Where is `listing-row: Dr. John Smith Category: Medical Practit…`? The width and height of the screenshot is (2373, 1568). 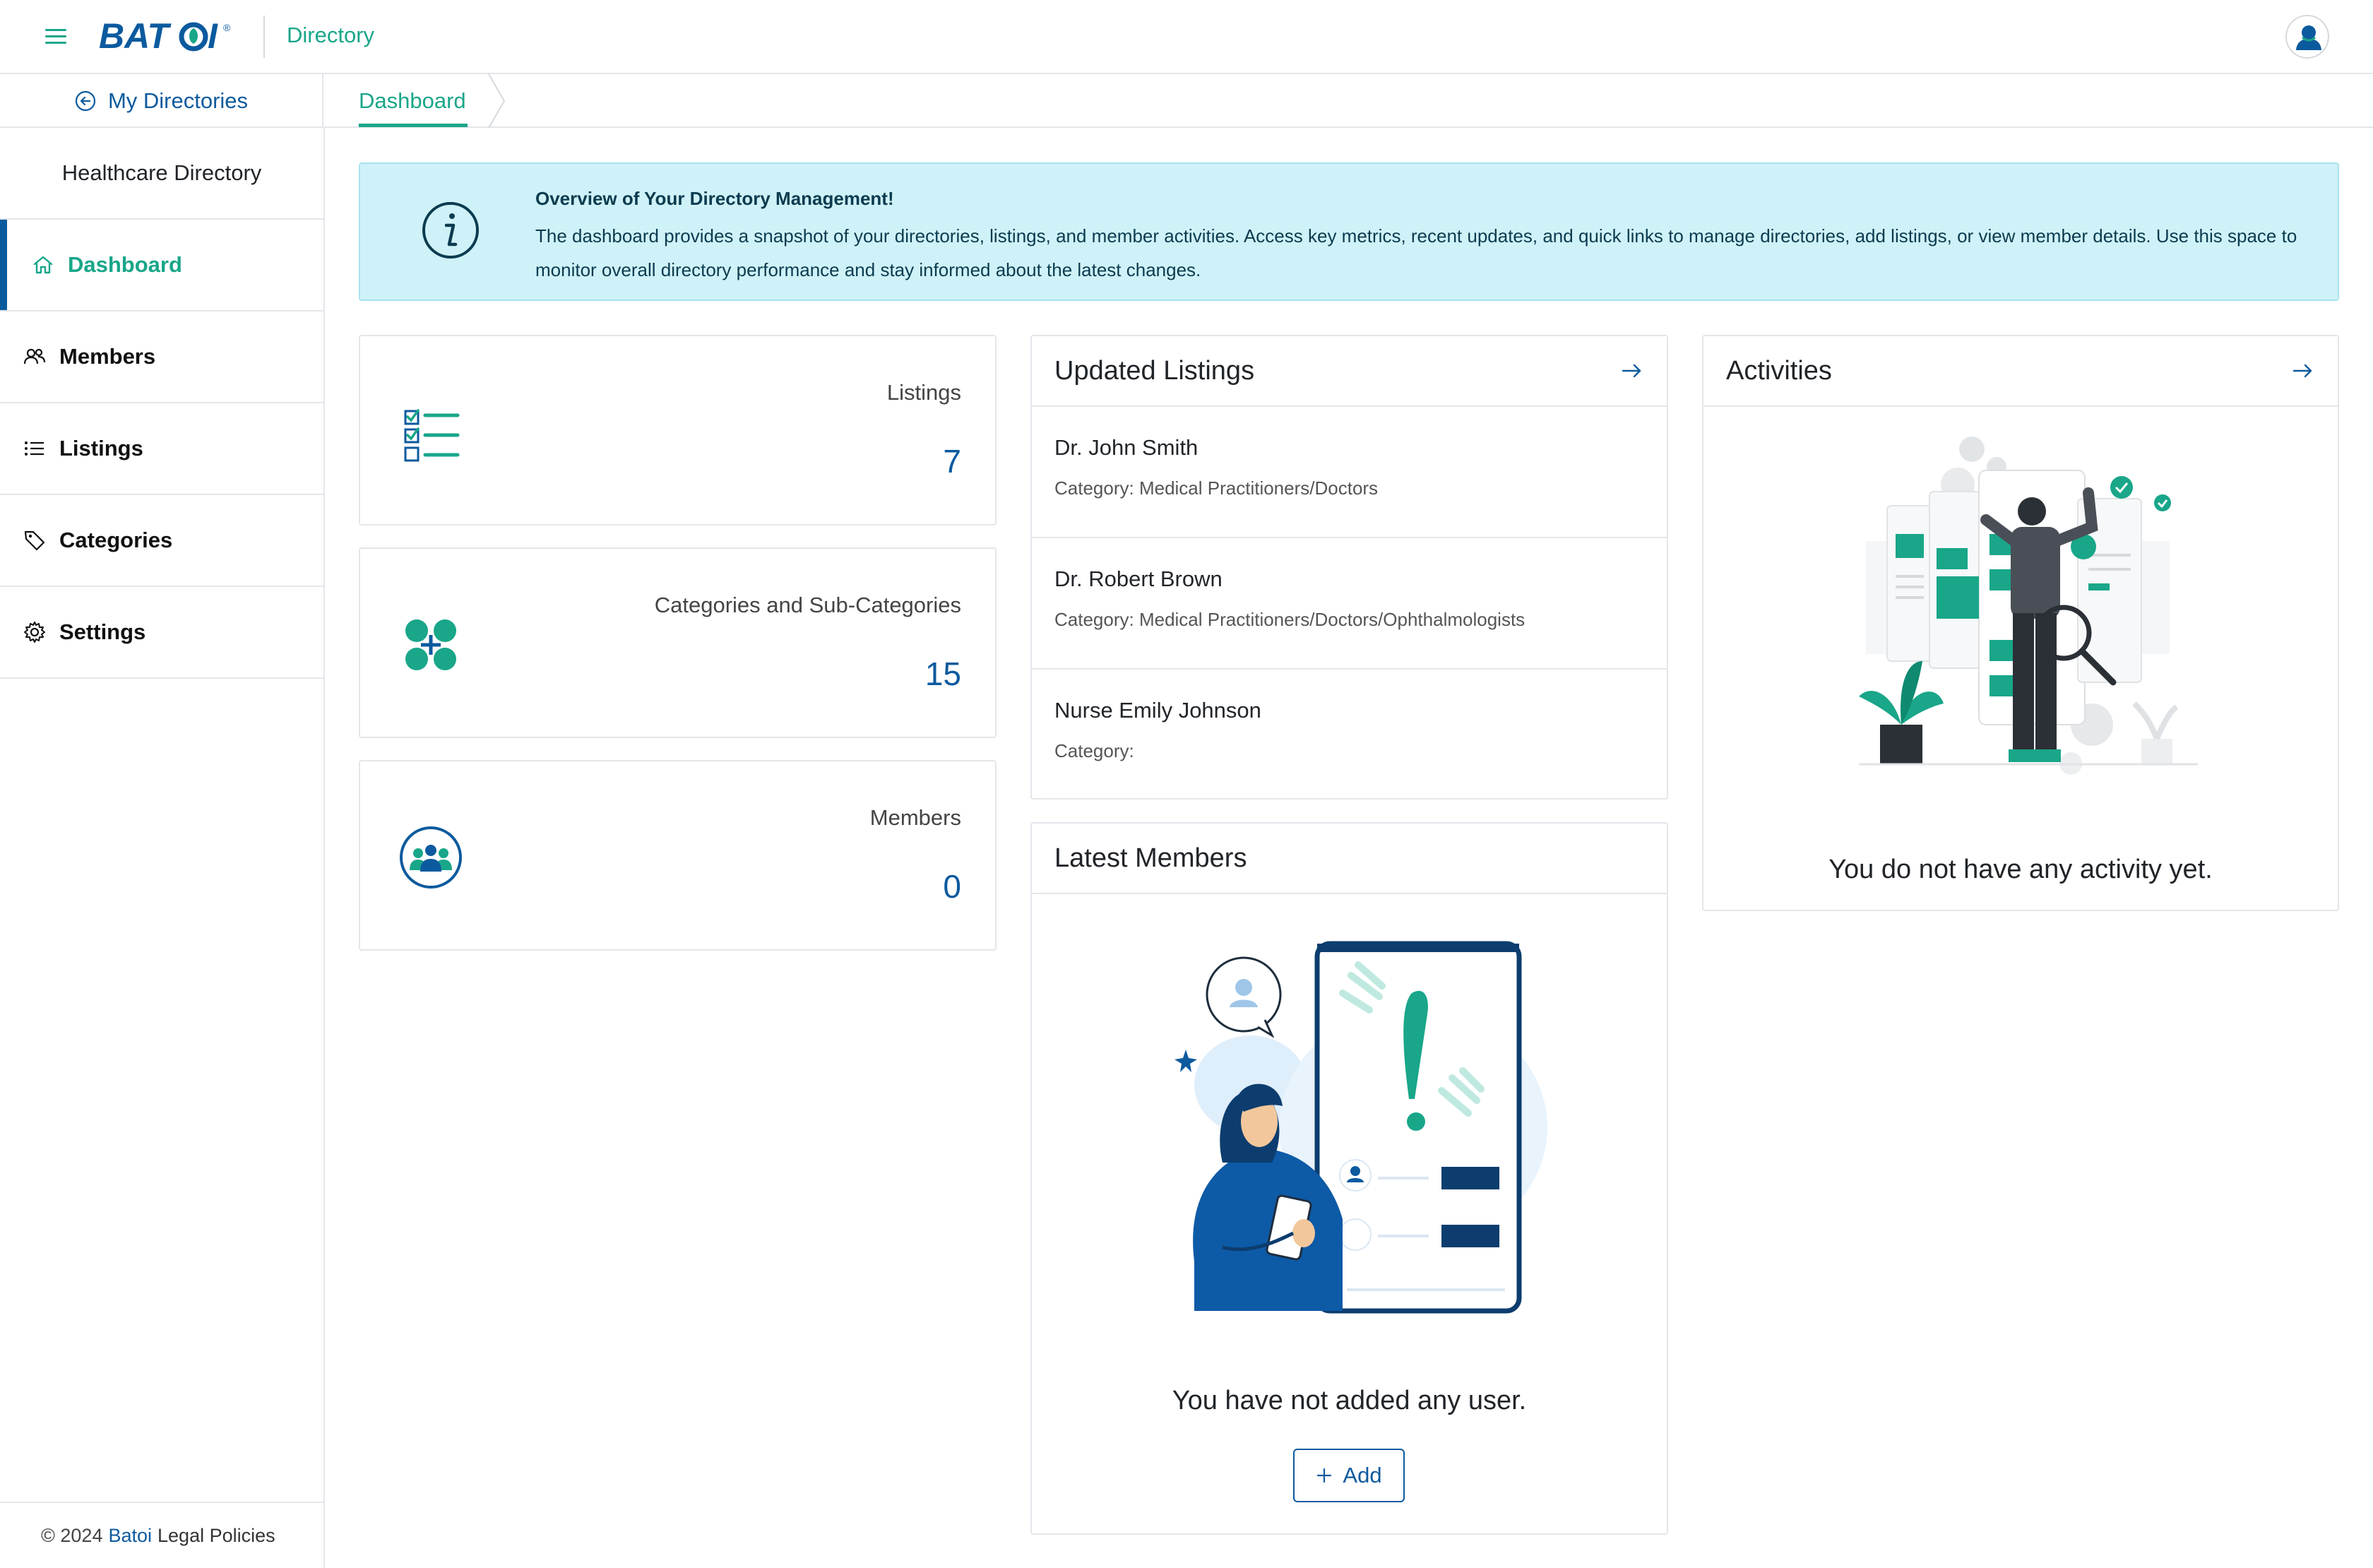
listing-row: Dr. John Smith Category: Medical Practit… is located at coordinates (1349, 473).